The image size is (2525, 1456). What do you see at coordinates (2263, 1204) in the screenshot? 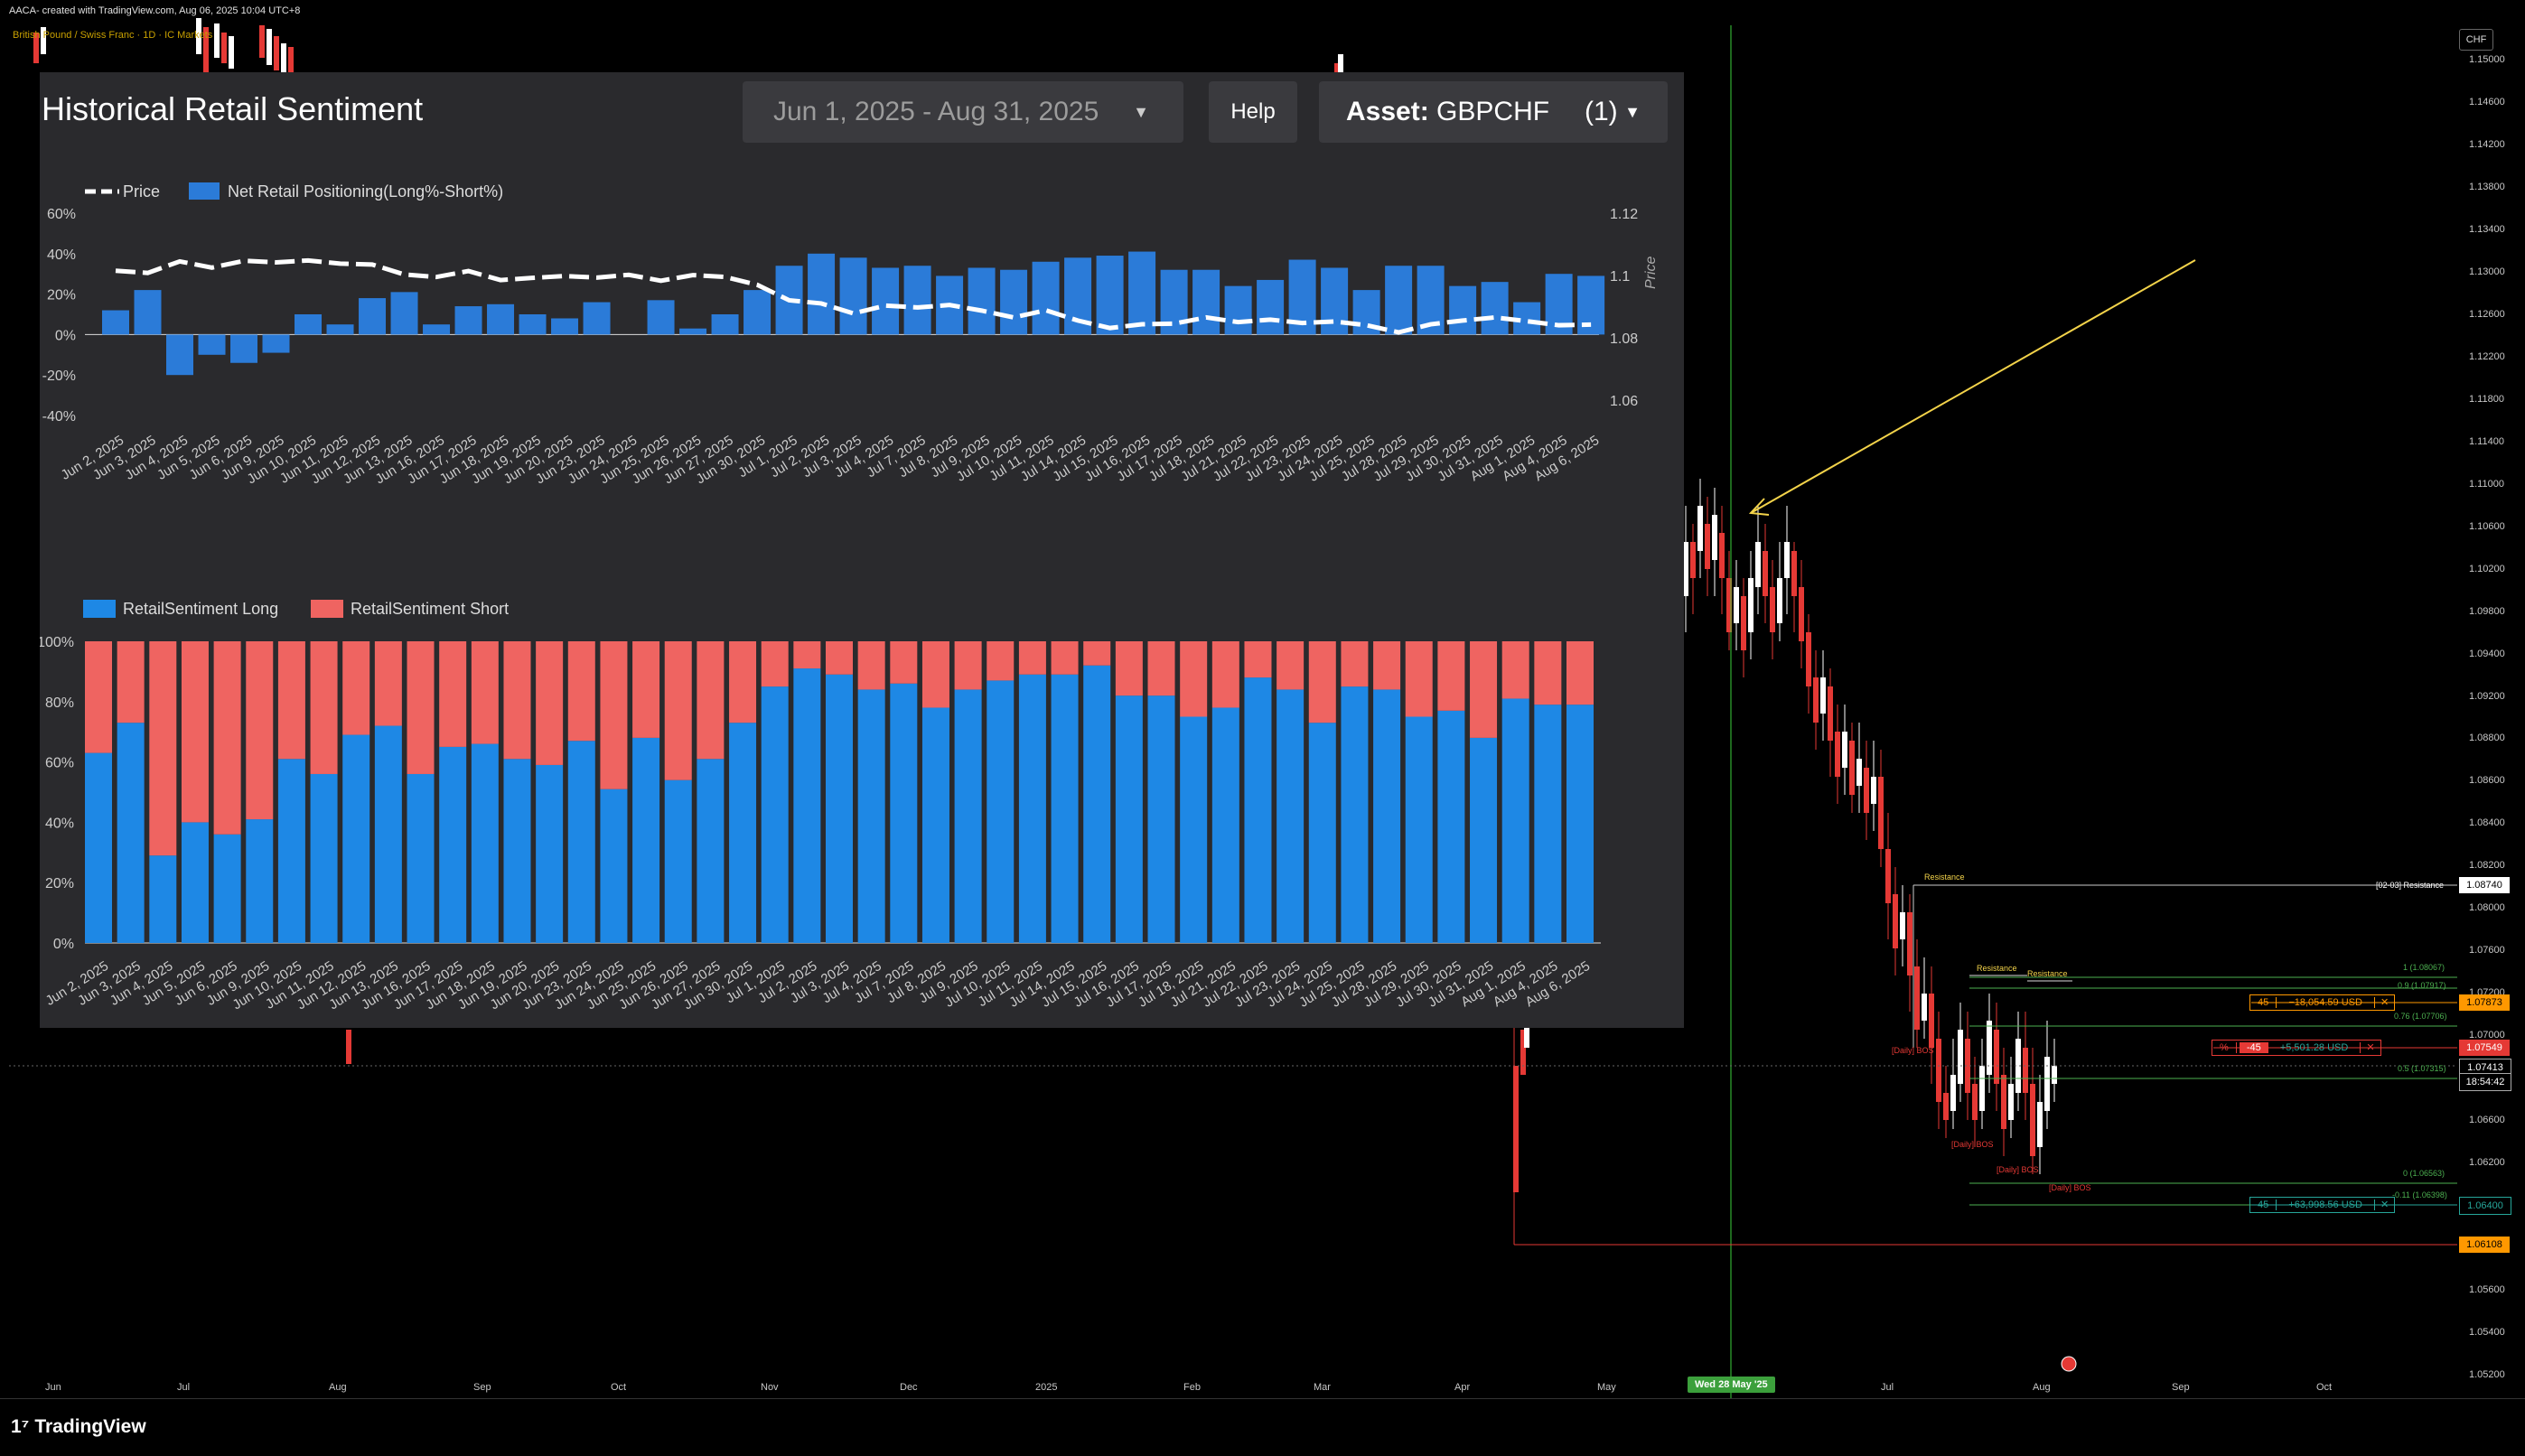
I see `position-long-qty: 45` at bounding box center [2263, 1204].